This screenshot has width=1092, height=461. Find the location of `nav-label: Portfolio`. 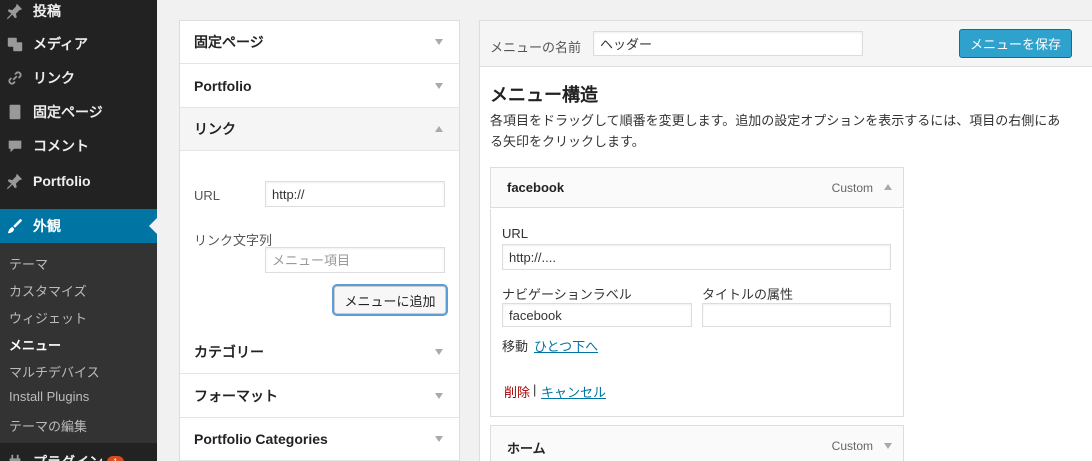

nav-label: Portfolio is located at coordinates (62, 181).